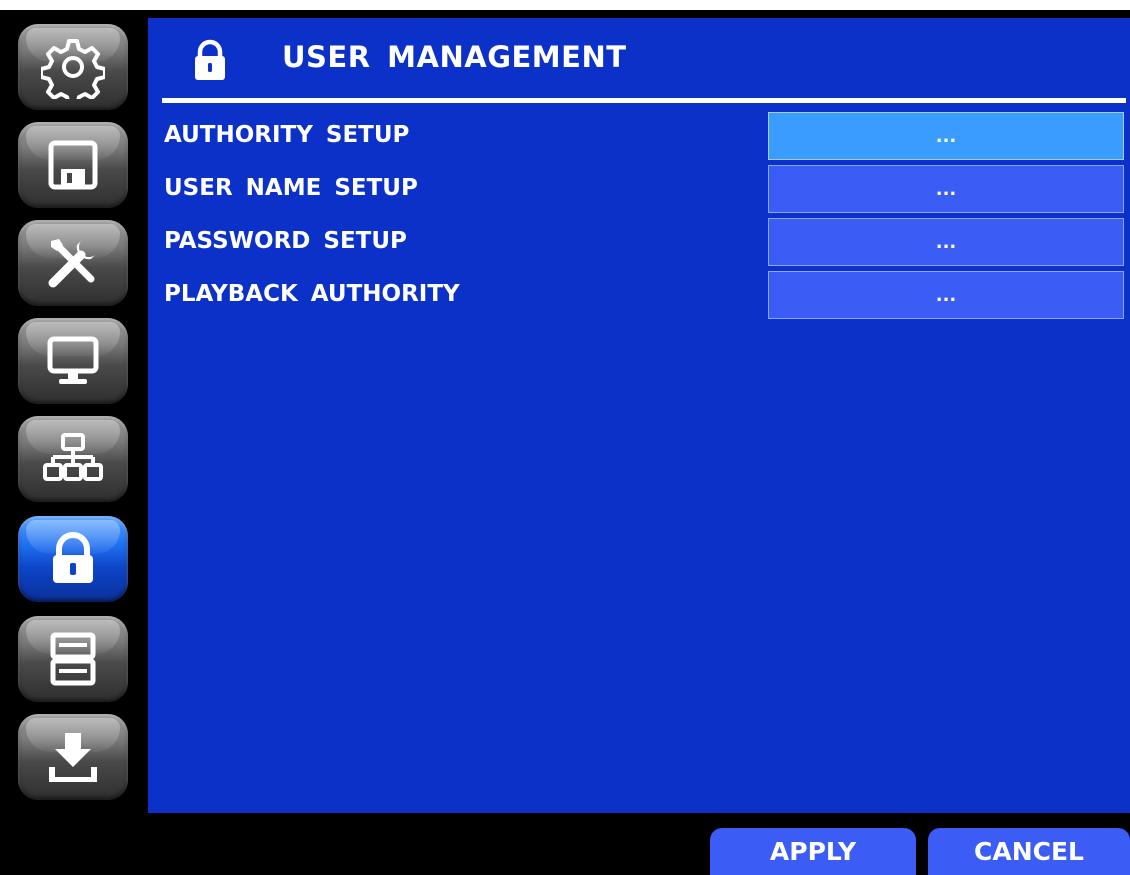 The height and width of the screenshot is (875, 1130). I want to click on sidebar-item-security, so click(73, 559).